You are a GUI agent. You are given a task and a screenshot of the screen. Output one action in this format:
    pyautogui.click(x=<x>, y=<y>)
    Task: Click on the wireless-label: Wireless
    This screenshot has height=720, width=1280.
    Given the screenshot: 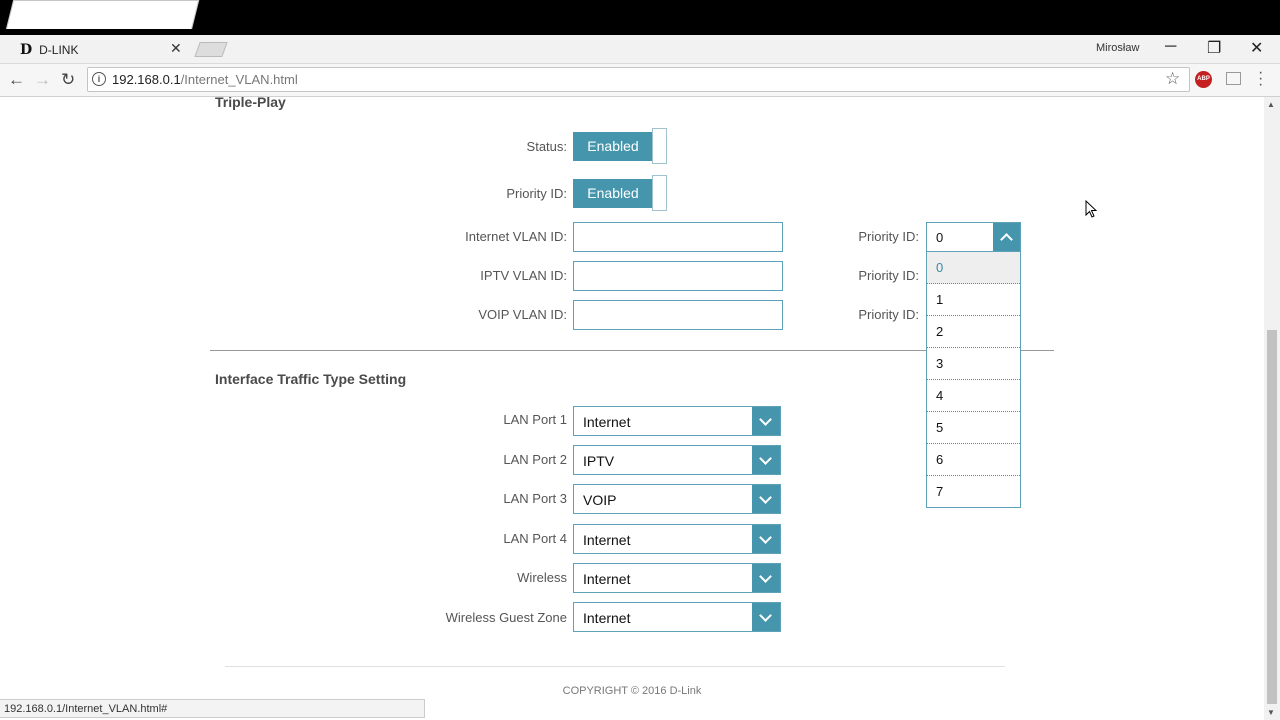 What is the action you would take?
    pyautogui.click(x=542, y=577)
    